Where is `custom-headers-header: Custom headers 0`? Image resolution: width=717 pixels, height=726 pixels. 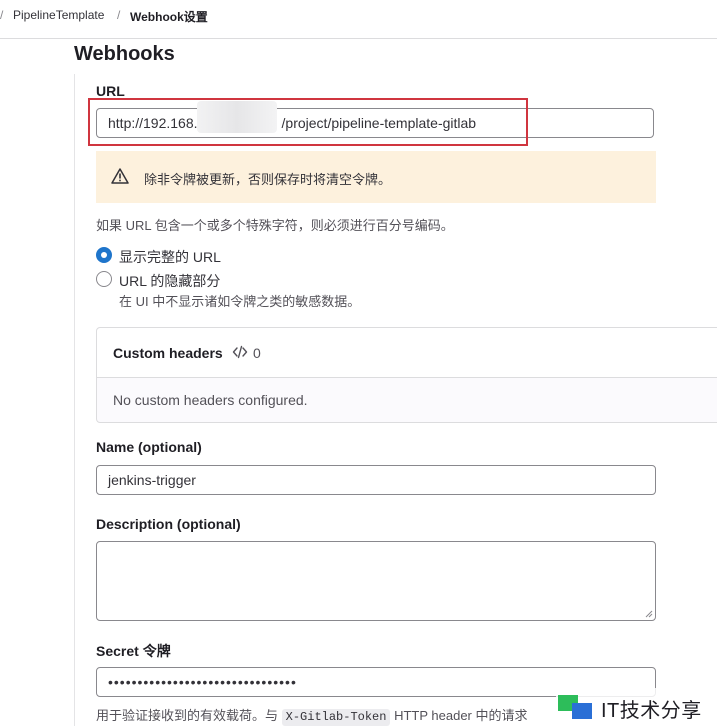
custom-headers-header: Custom headers 0 is located at coordinates (407, 353).